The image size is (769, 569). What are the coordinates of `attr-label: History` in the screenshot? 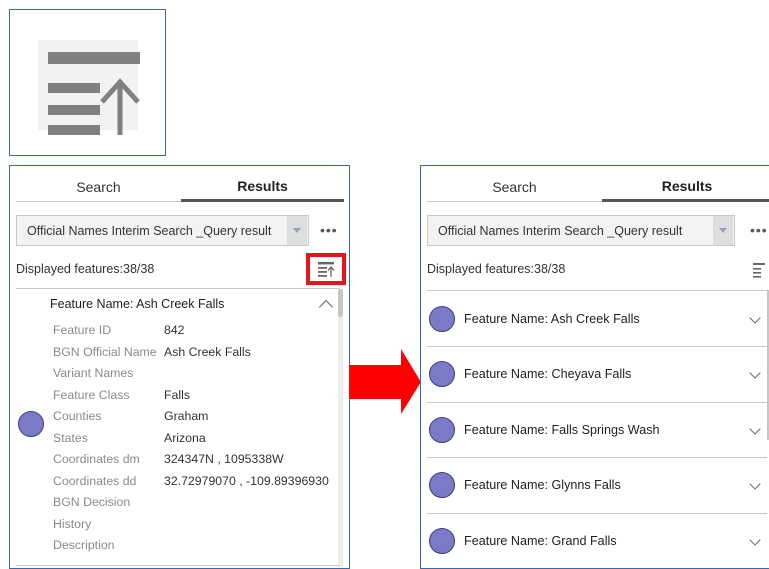 It's located at (72, 524).